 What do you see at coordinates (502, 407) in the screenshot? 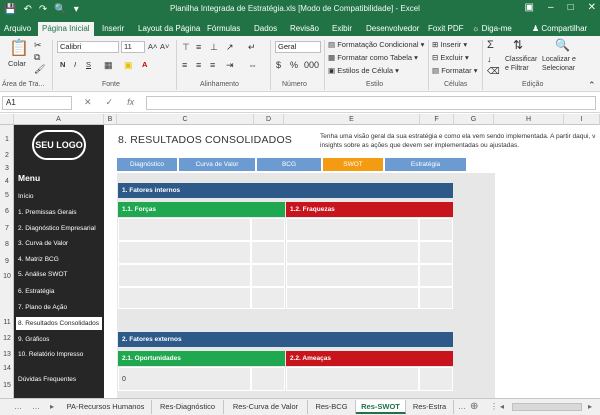
I see `scroll-left-icon: ◂` at bounding box center [502, 407].